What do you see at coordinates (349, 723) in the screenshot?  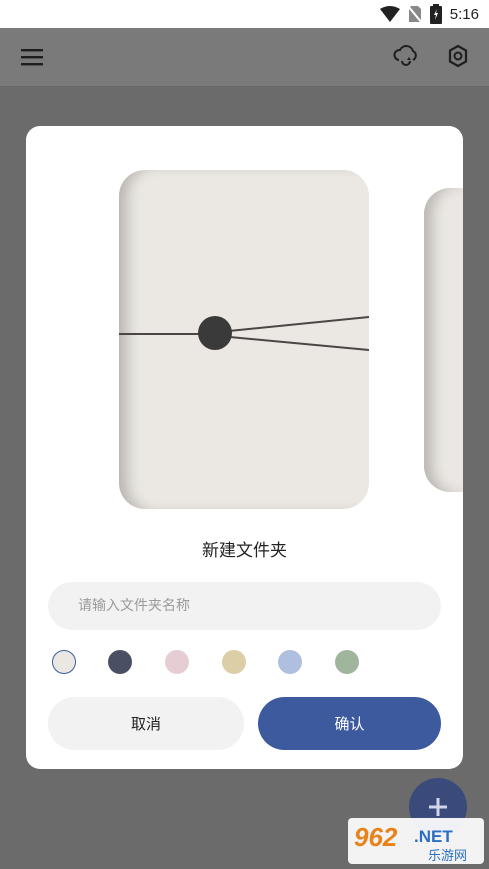 I see `confirm-button: 确认` at bounding box center [349, 723].